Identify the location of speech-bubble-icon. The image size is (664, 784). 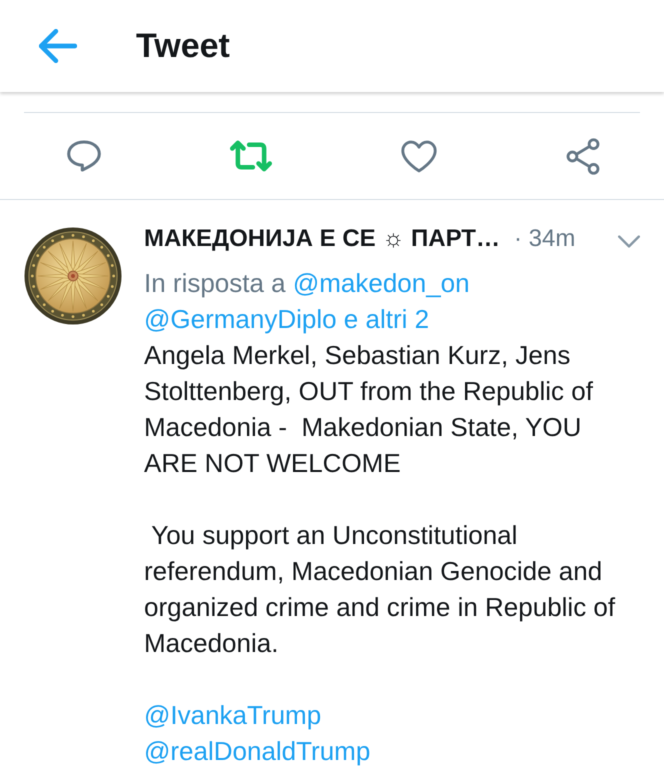
(84, 156).